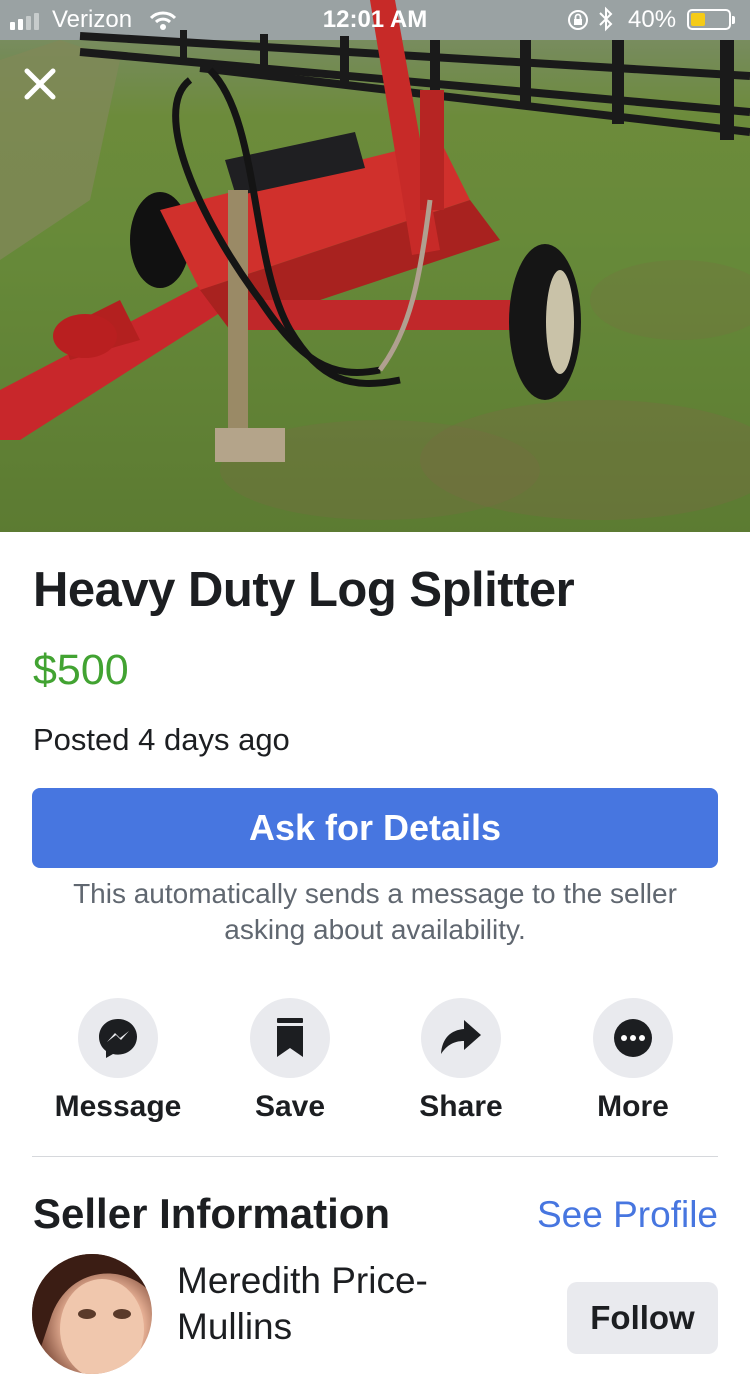 This screenshot has height=1374, width=750. I want to click on ask-for-details-button: Ask for Details, so click(375, 828).